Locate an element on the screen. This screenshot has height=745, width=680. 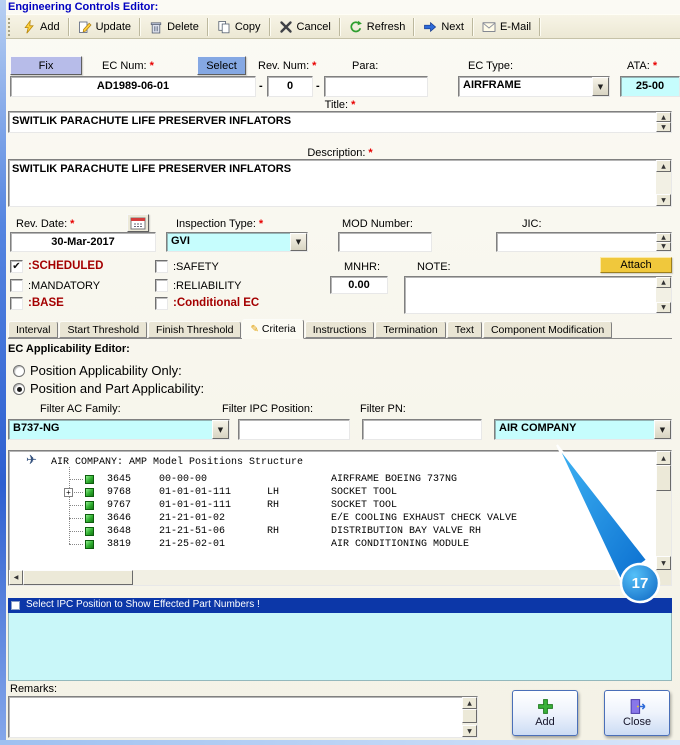
mandatory-checkbox is located at coordinates (16, 285).